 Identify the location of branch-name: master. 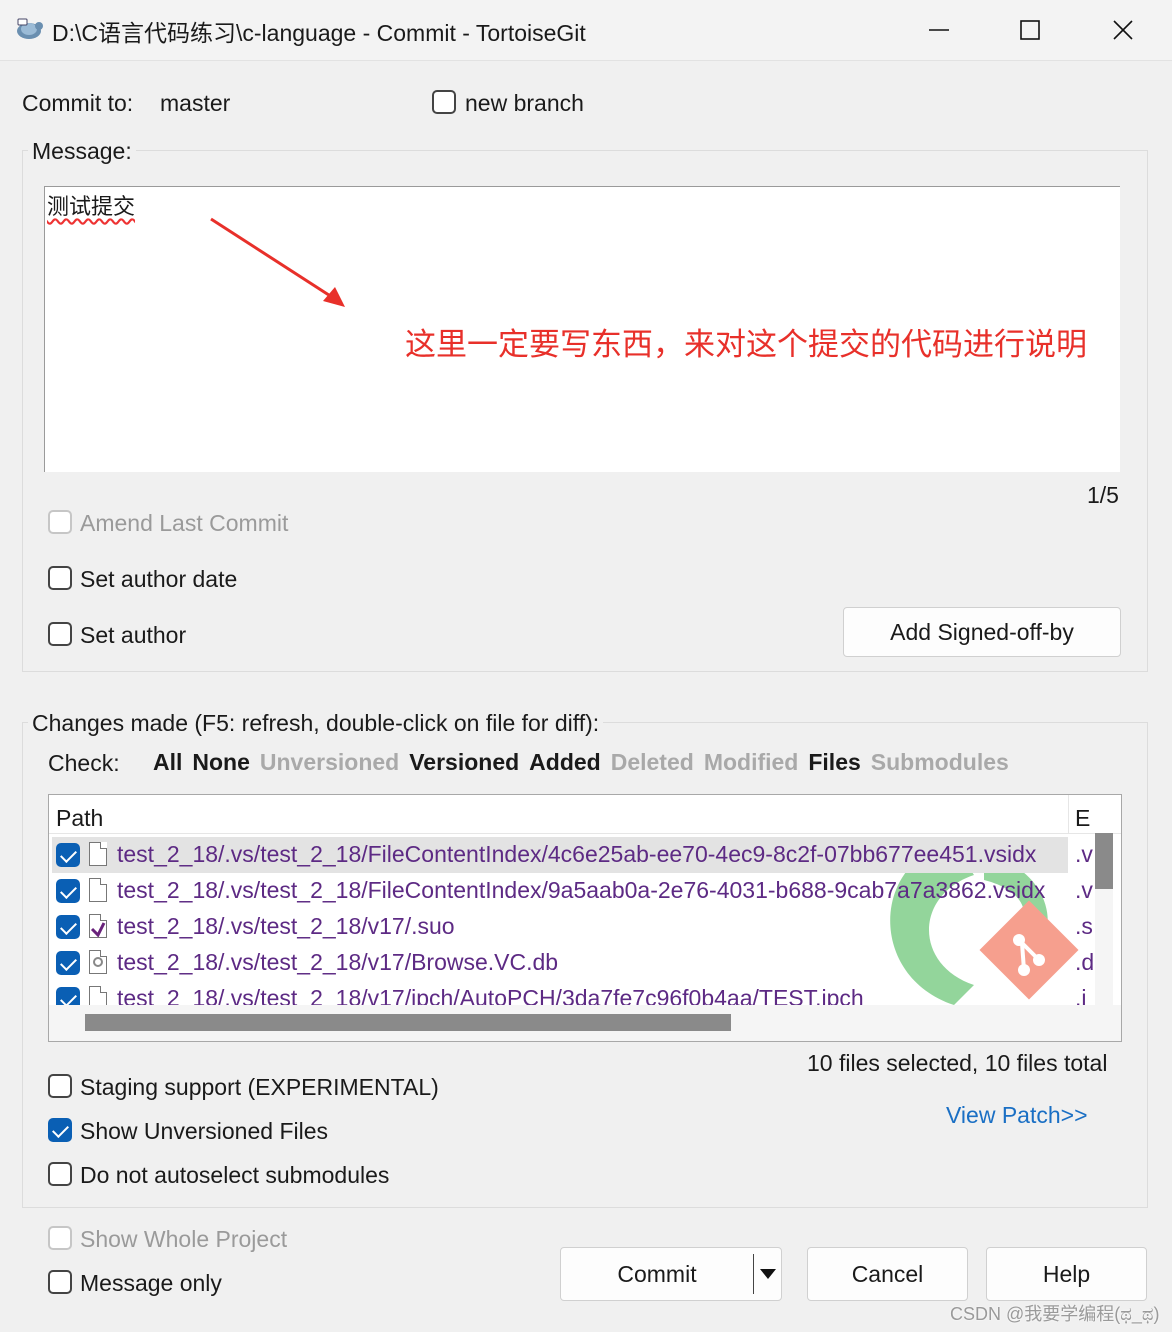
(195, 103).